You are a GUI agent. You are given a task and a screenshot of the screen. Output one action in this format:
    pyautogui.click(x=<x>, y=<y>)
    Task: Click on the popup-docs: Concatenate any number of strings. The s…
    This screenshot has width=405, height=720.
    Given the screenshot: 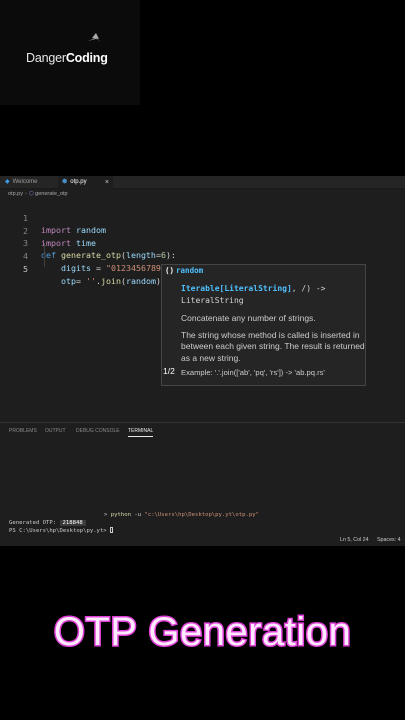 What is the action you would take?
    pyautogui.click(x=273, y=338)
    